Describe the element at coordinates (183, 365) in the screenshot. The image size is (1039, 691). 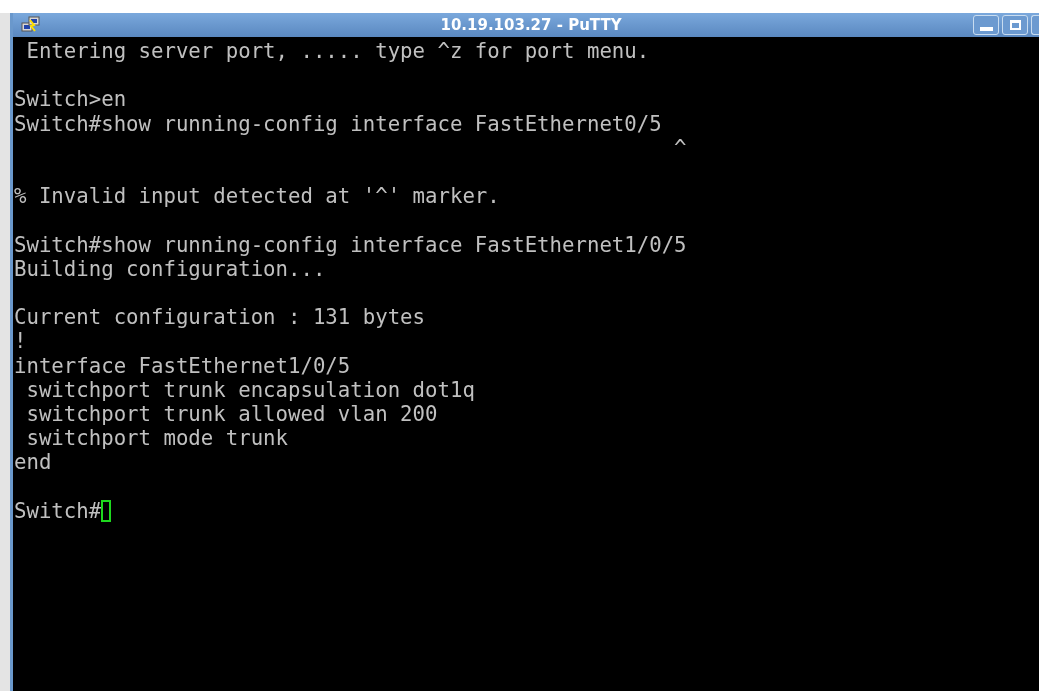
I see `terminal-line: interface FastEthernet1/0/5` at that location.